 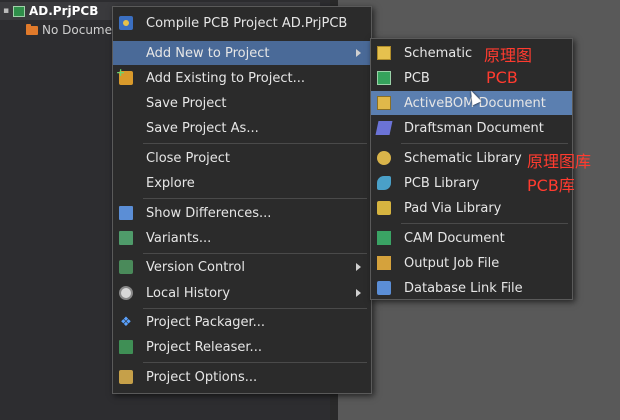 What do you see at coordinates (463, 158) in the screenshot?
I see `menu-label: Schematic Library` at bounding box center [463, 158].